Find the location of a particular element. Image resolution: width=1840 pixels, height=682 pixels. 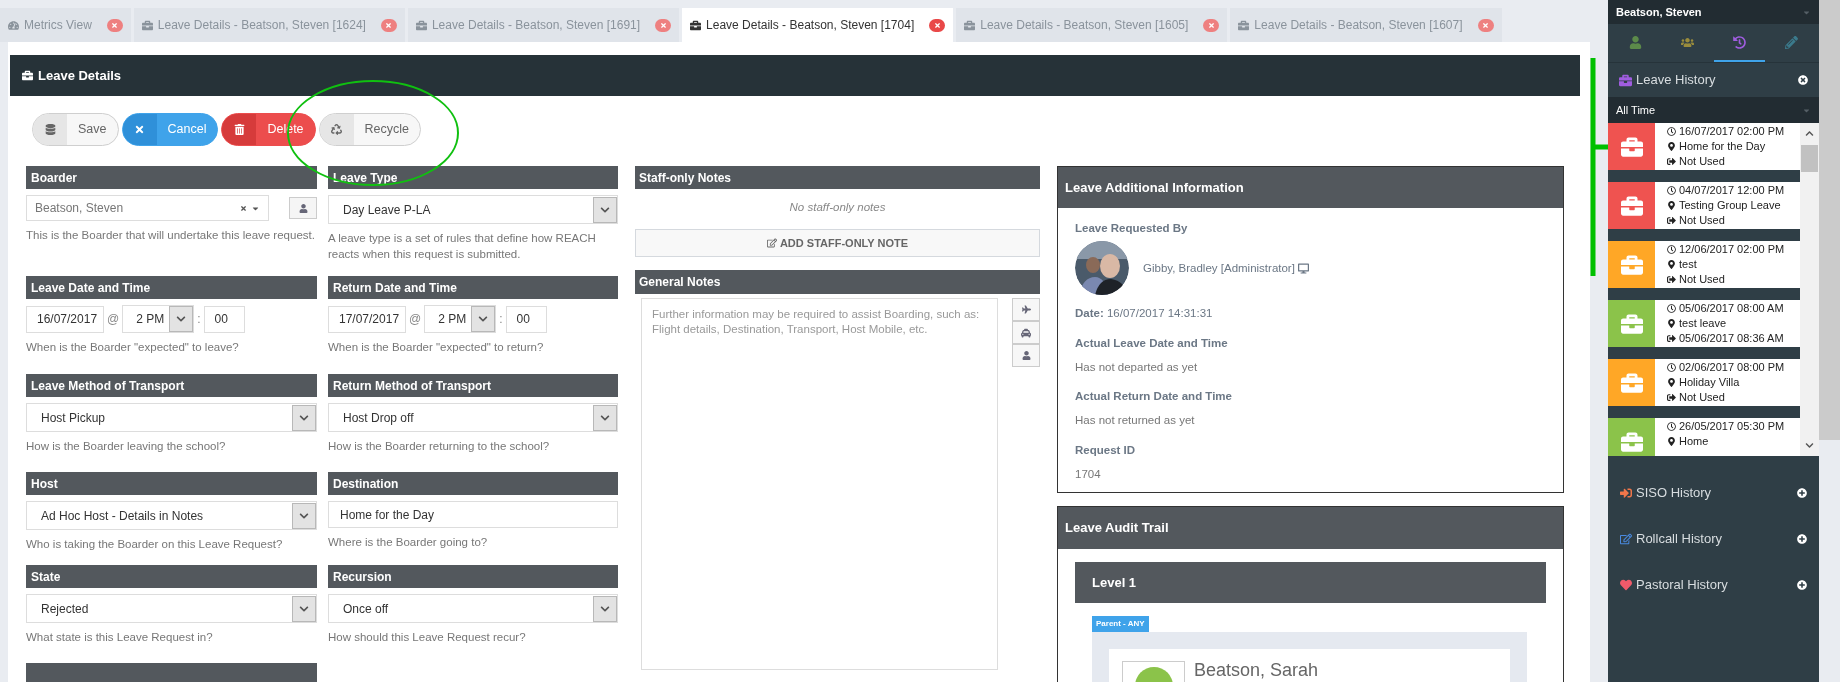

chevron-icon is located at coordinates (483, 319).